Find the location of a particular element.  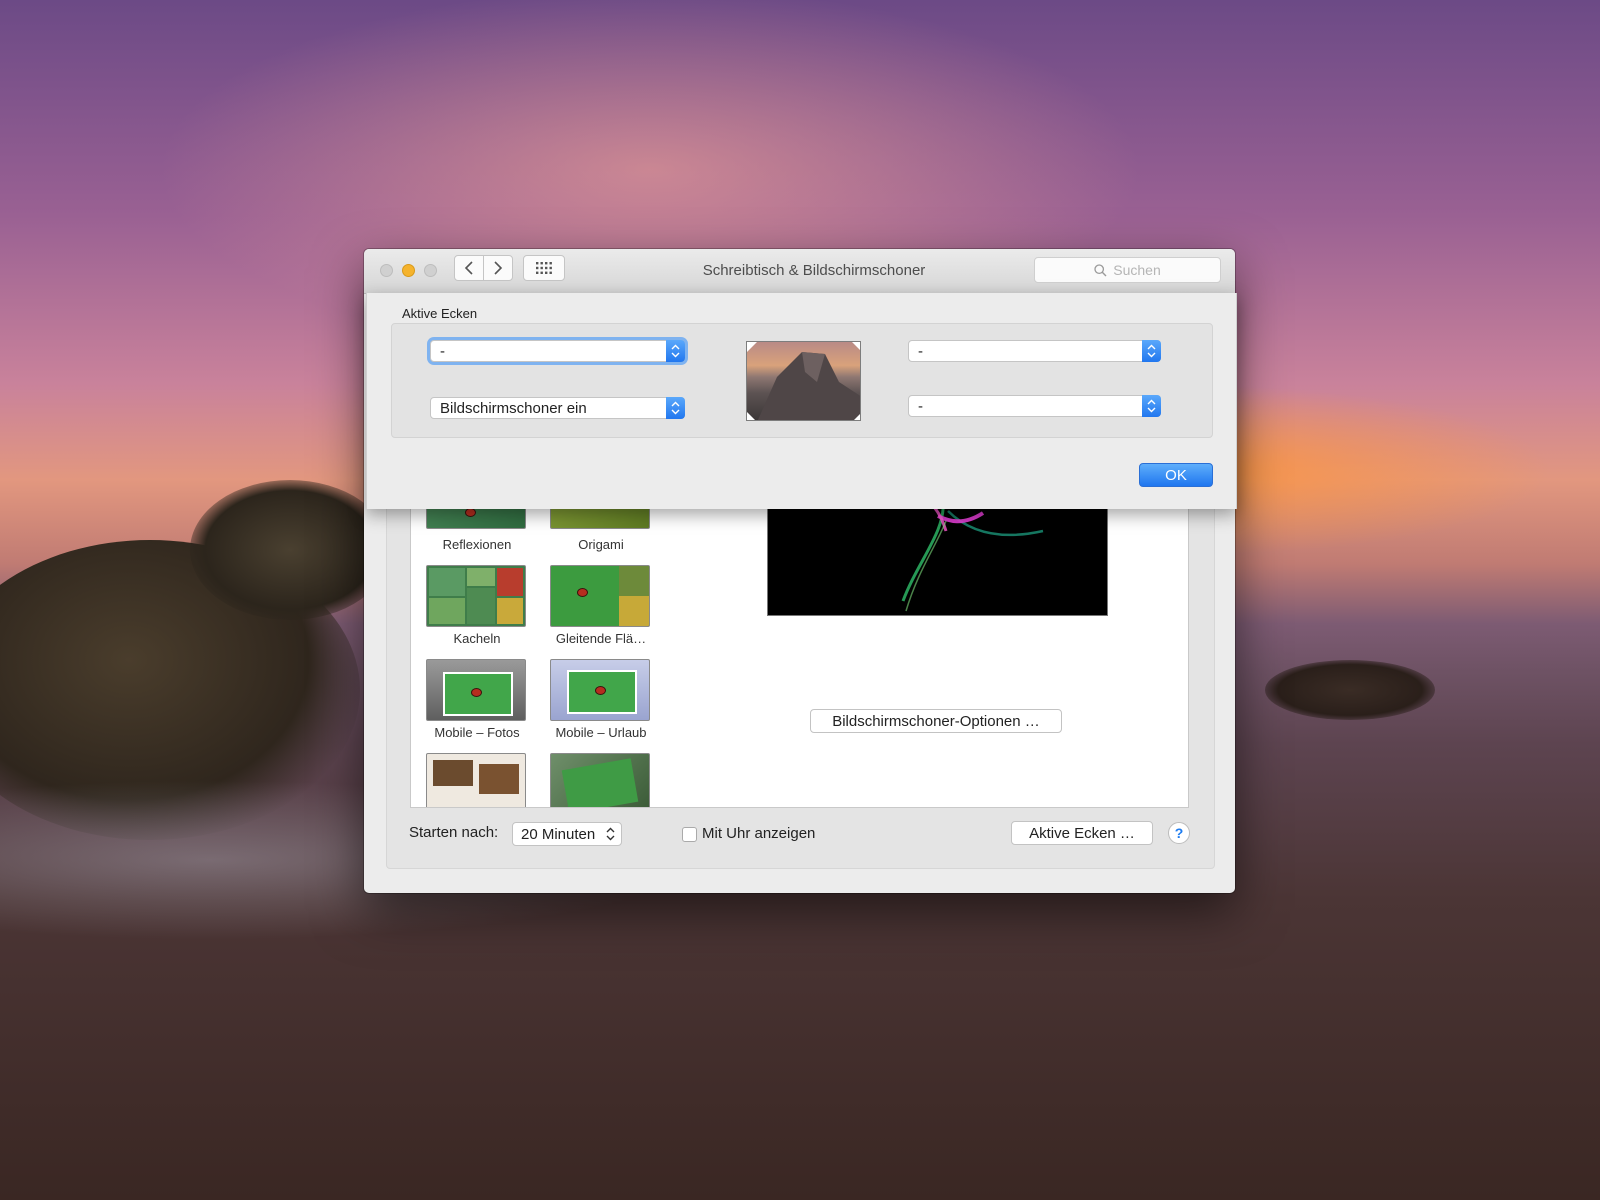

bottom-left-corner-value: Bildschirmschoner ein is located at coordinates (513, 408).